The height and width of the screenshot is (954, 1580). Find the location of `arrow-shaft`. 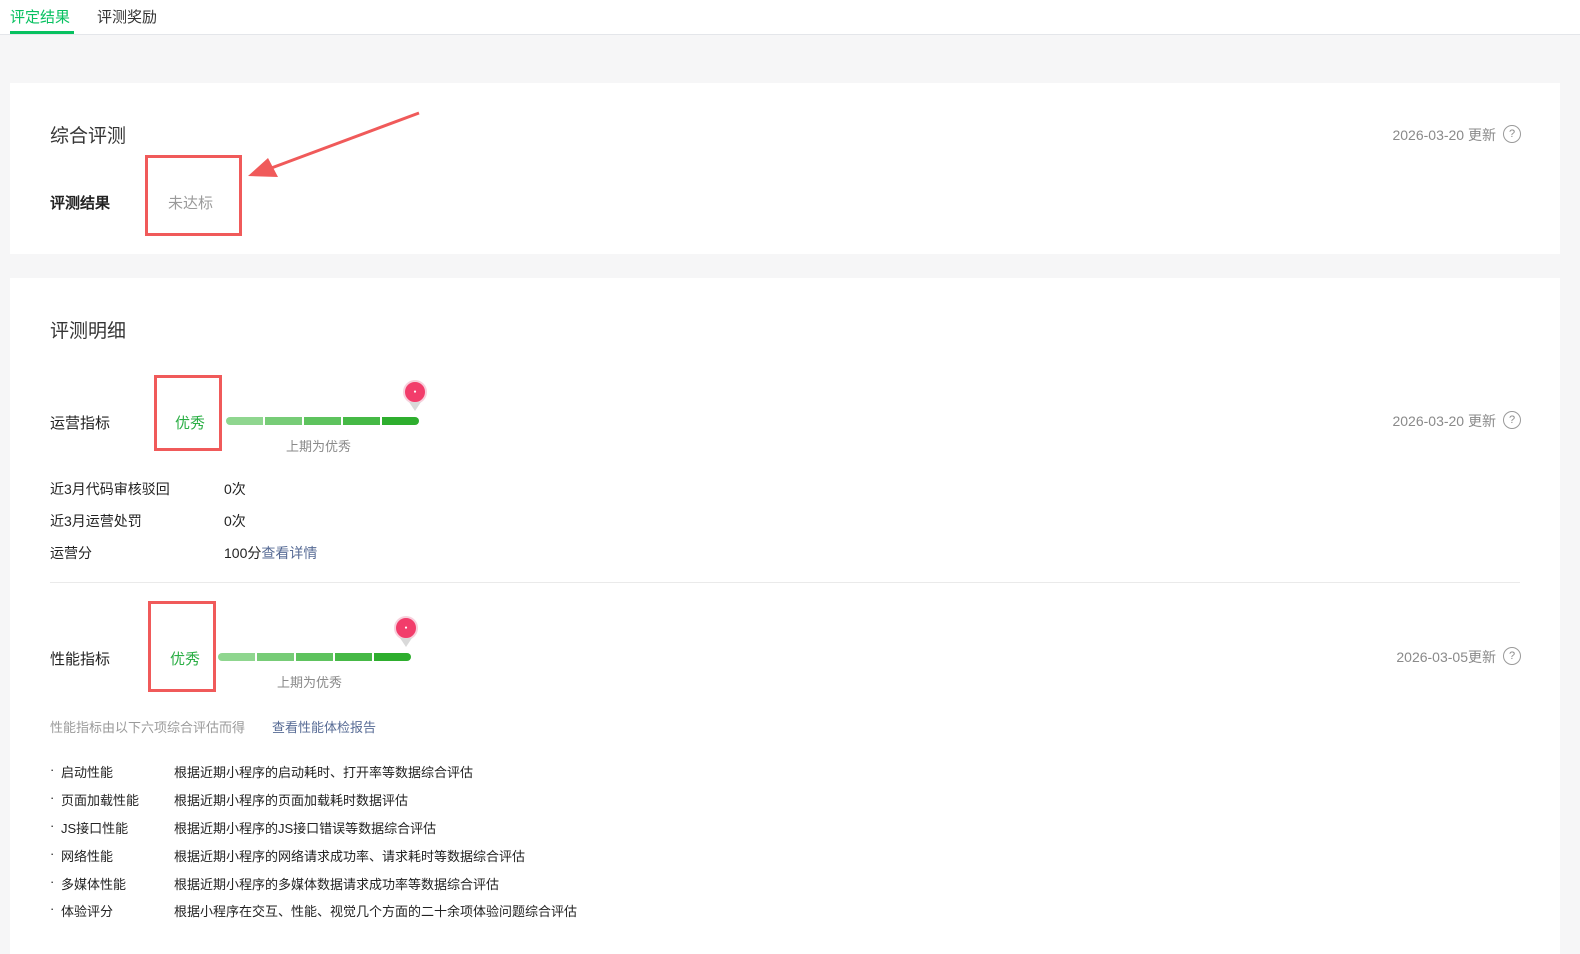

arrow-shaft is located at coordinates (342, 141).